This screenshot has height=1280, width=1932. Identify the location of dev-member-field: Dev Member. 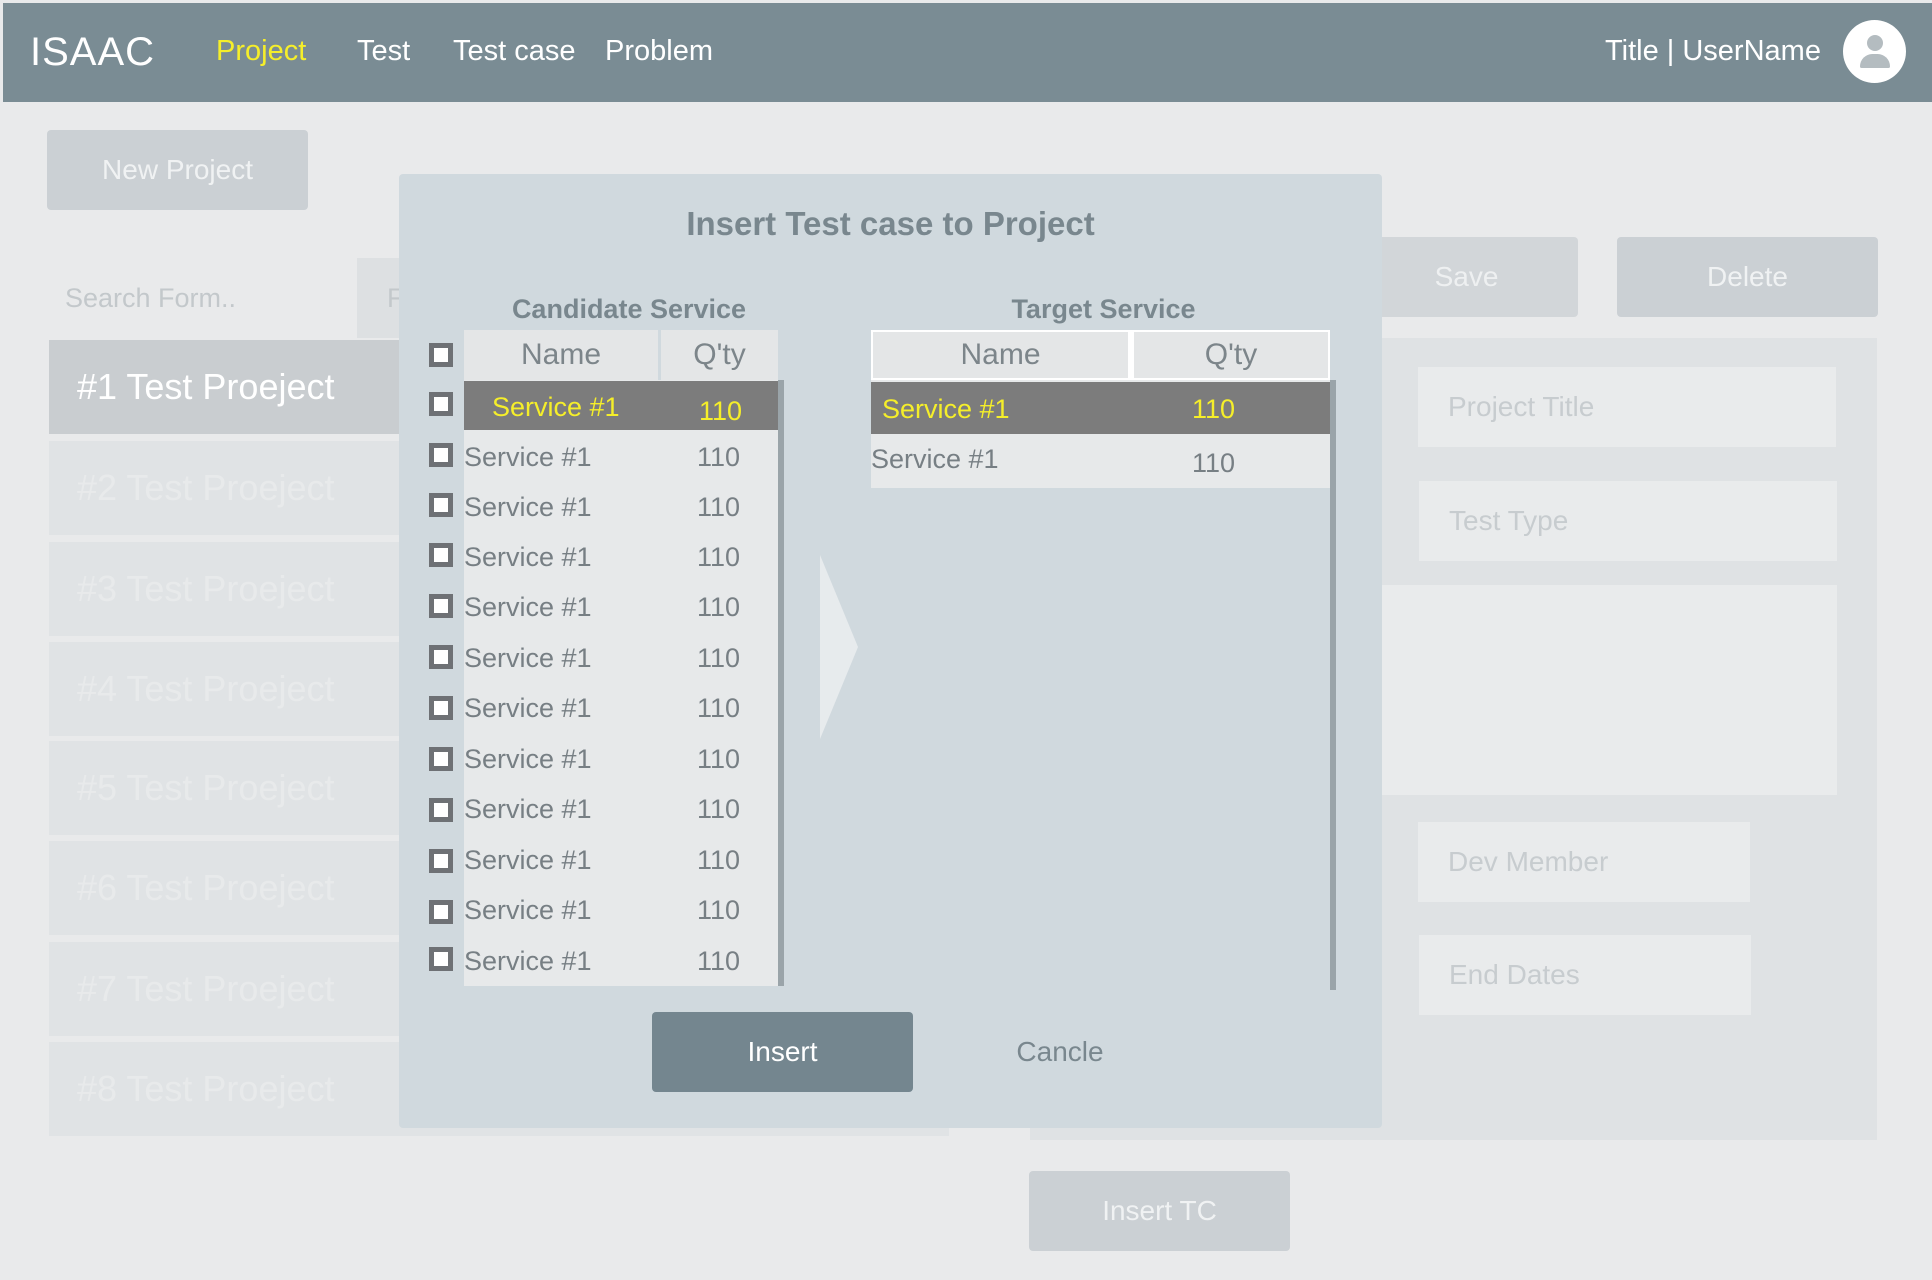
(1584, 862).